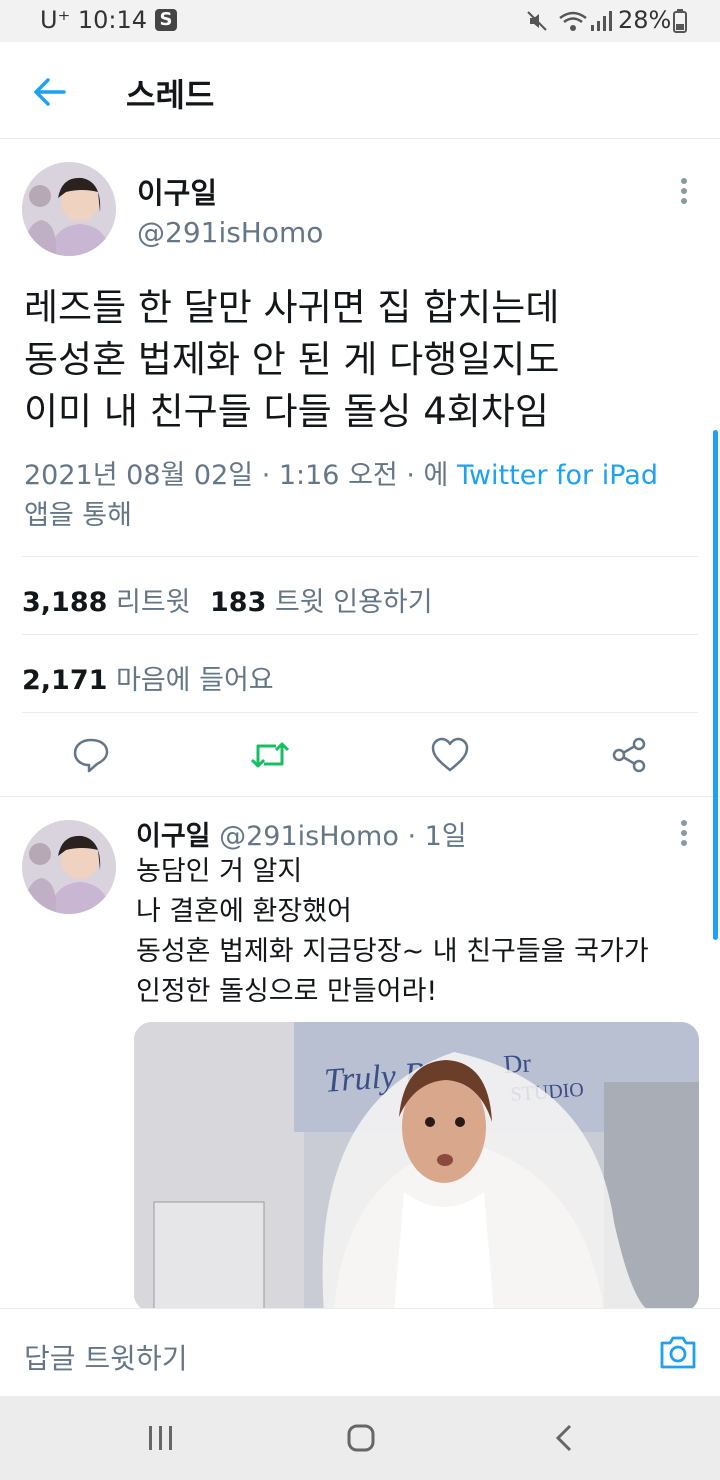 The width and height of the screenshot is (720, 1480). Describe the element at coordinates (564, 1438) in the screenshot. I see `back-icon` at that location.